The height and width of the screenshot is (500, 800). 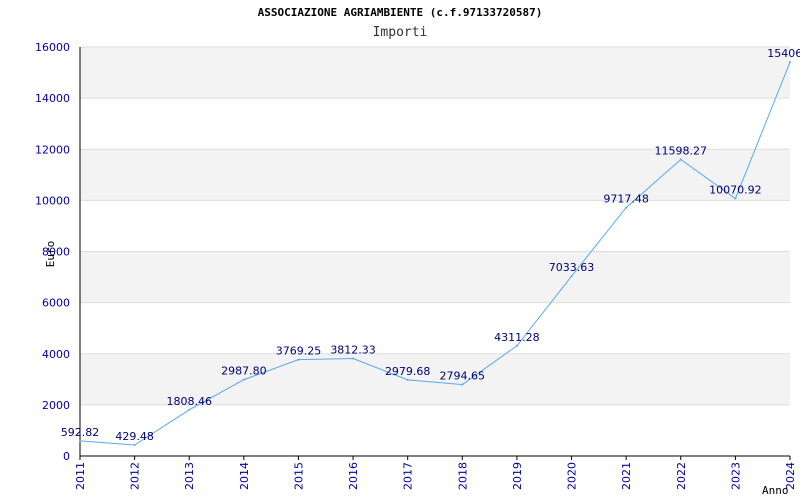 What do you see at coordinates (517, 476) in the screenshot?
I see `x-tick-label: 2019` at bounding box center [517, 476].